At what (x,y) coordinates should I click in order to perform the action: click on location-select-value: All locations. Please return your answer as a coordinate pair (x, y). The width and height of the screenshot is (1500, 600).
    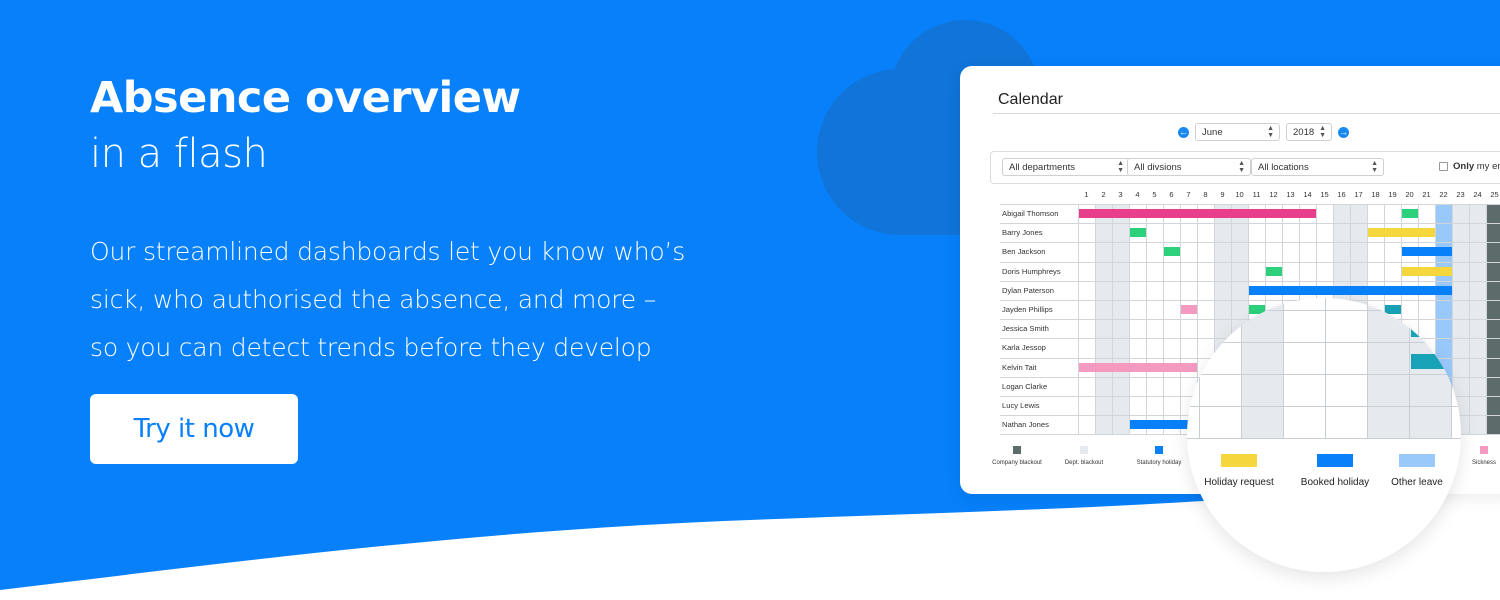
    Looking at the image, I should click on (1283, 167).